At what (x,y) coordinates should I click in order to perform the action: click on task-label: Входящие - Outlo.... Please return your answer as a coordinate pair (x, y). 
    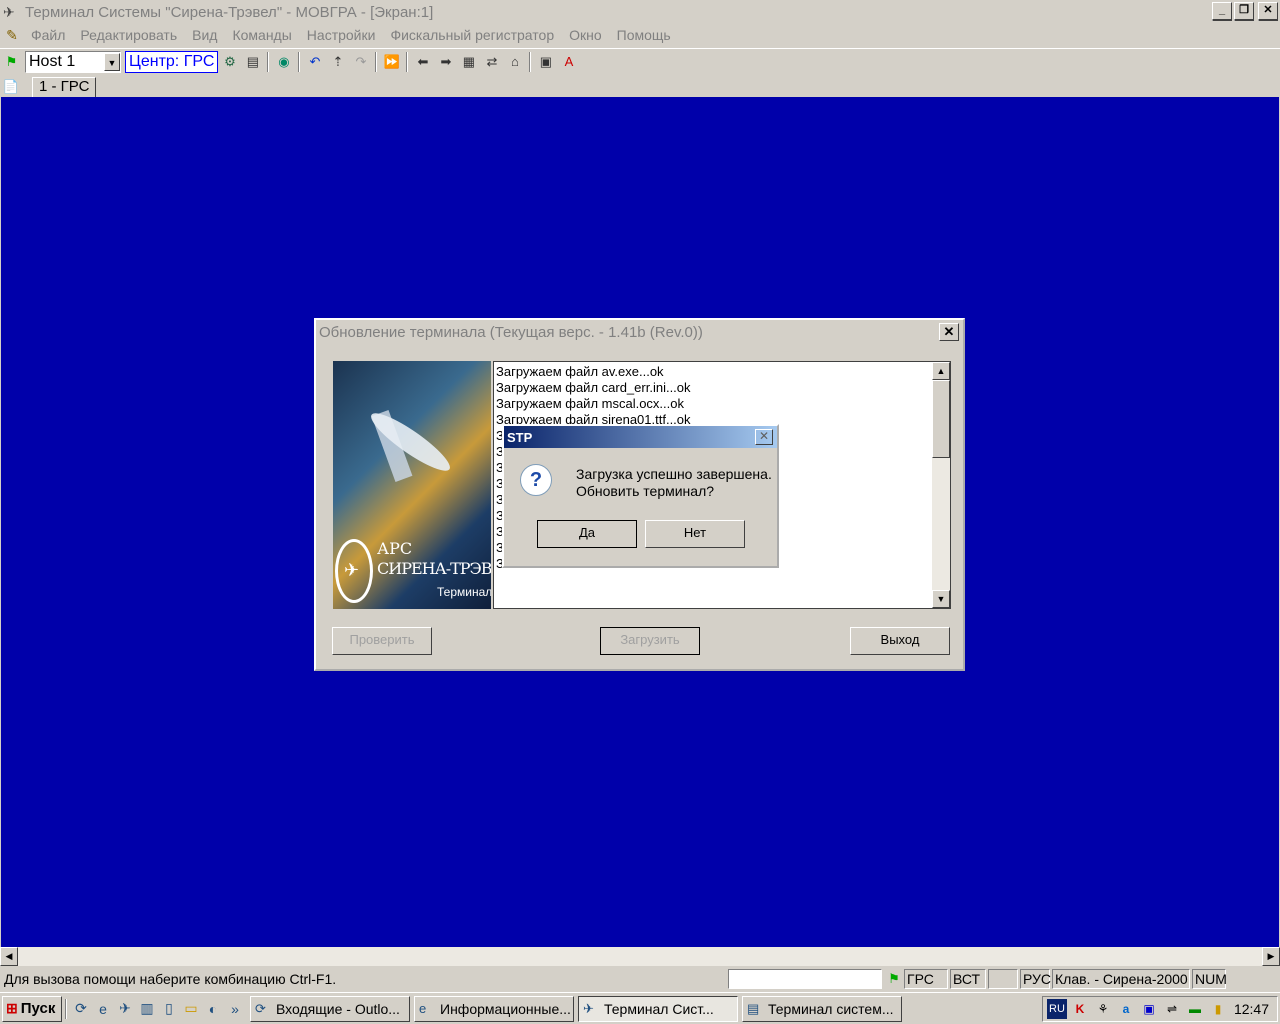
    Looking at the image, I should click on (338, 1008).